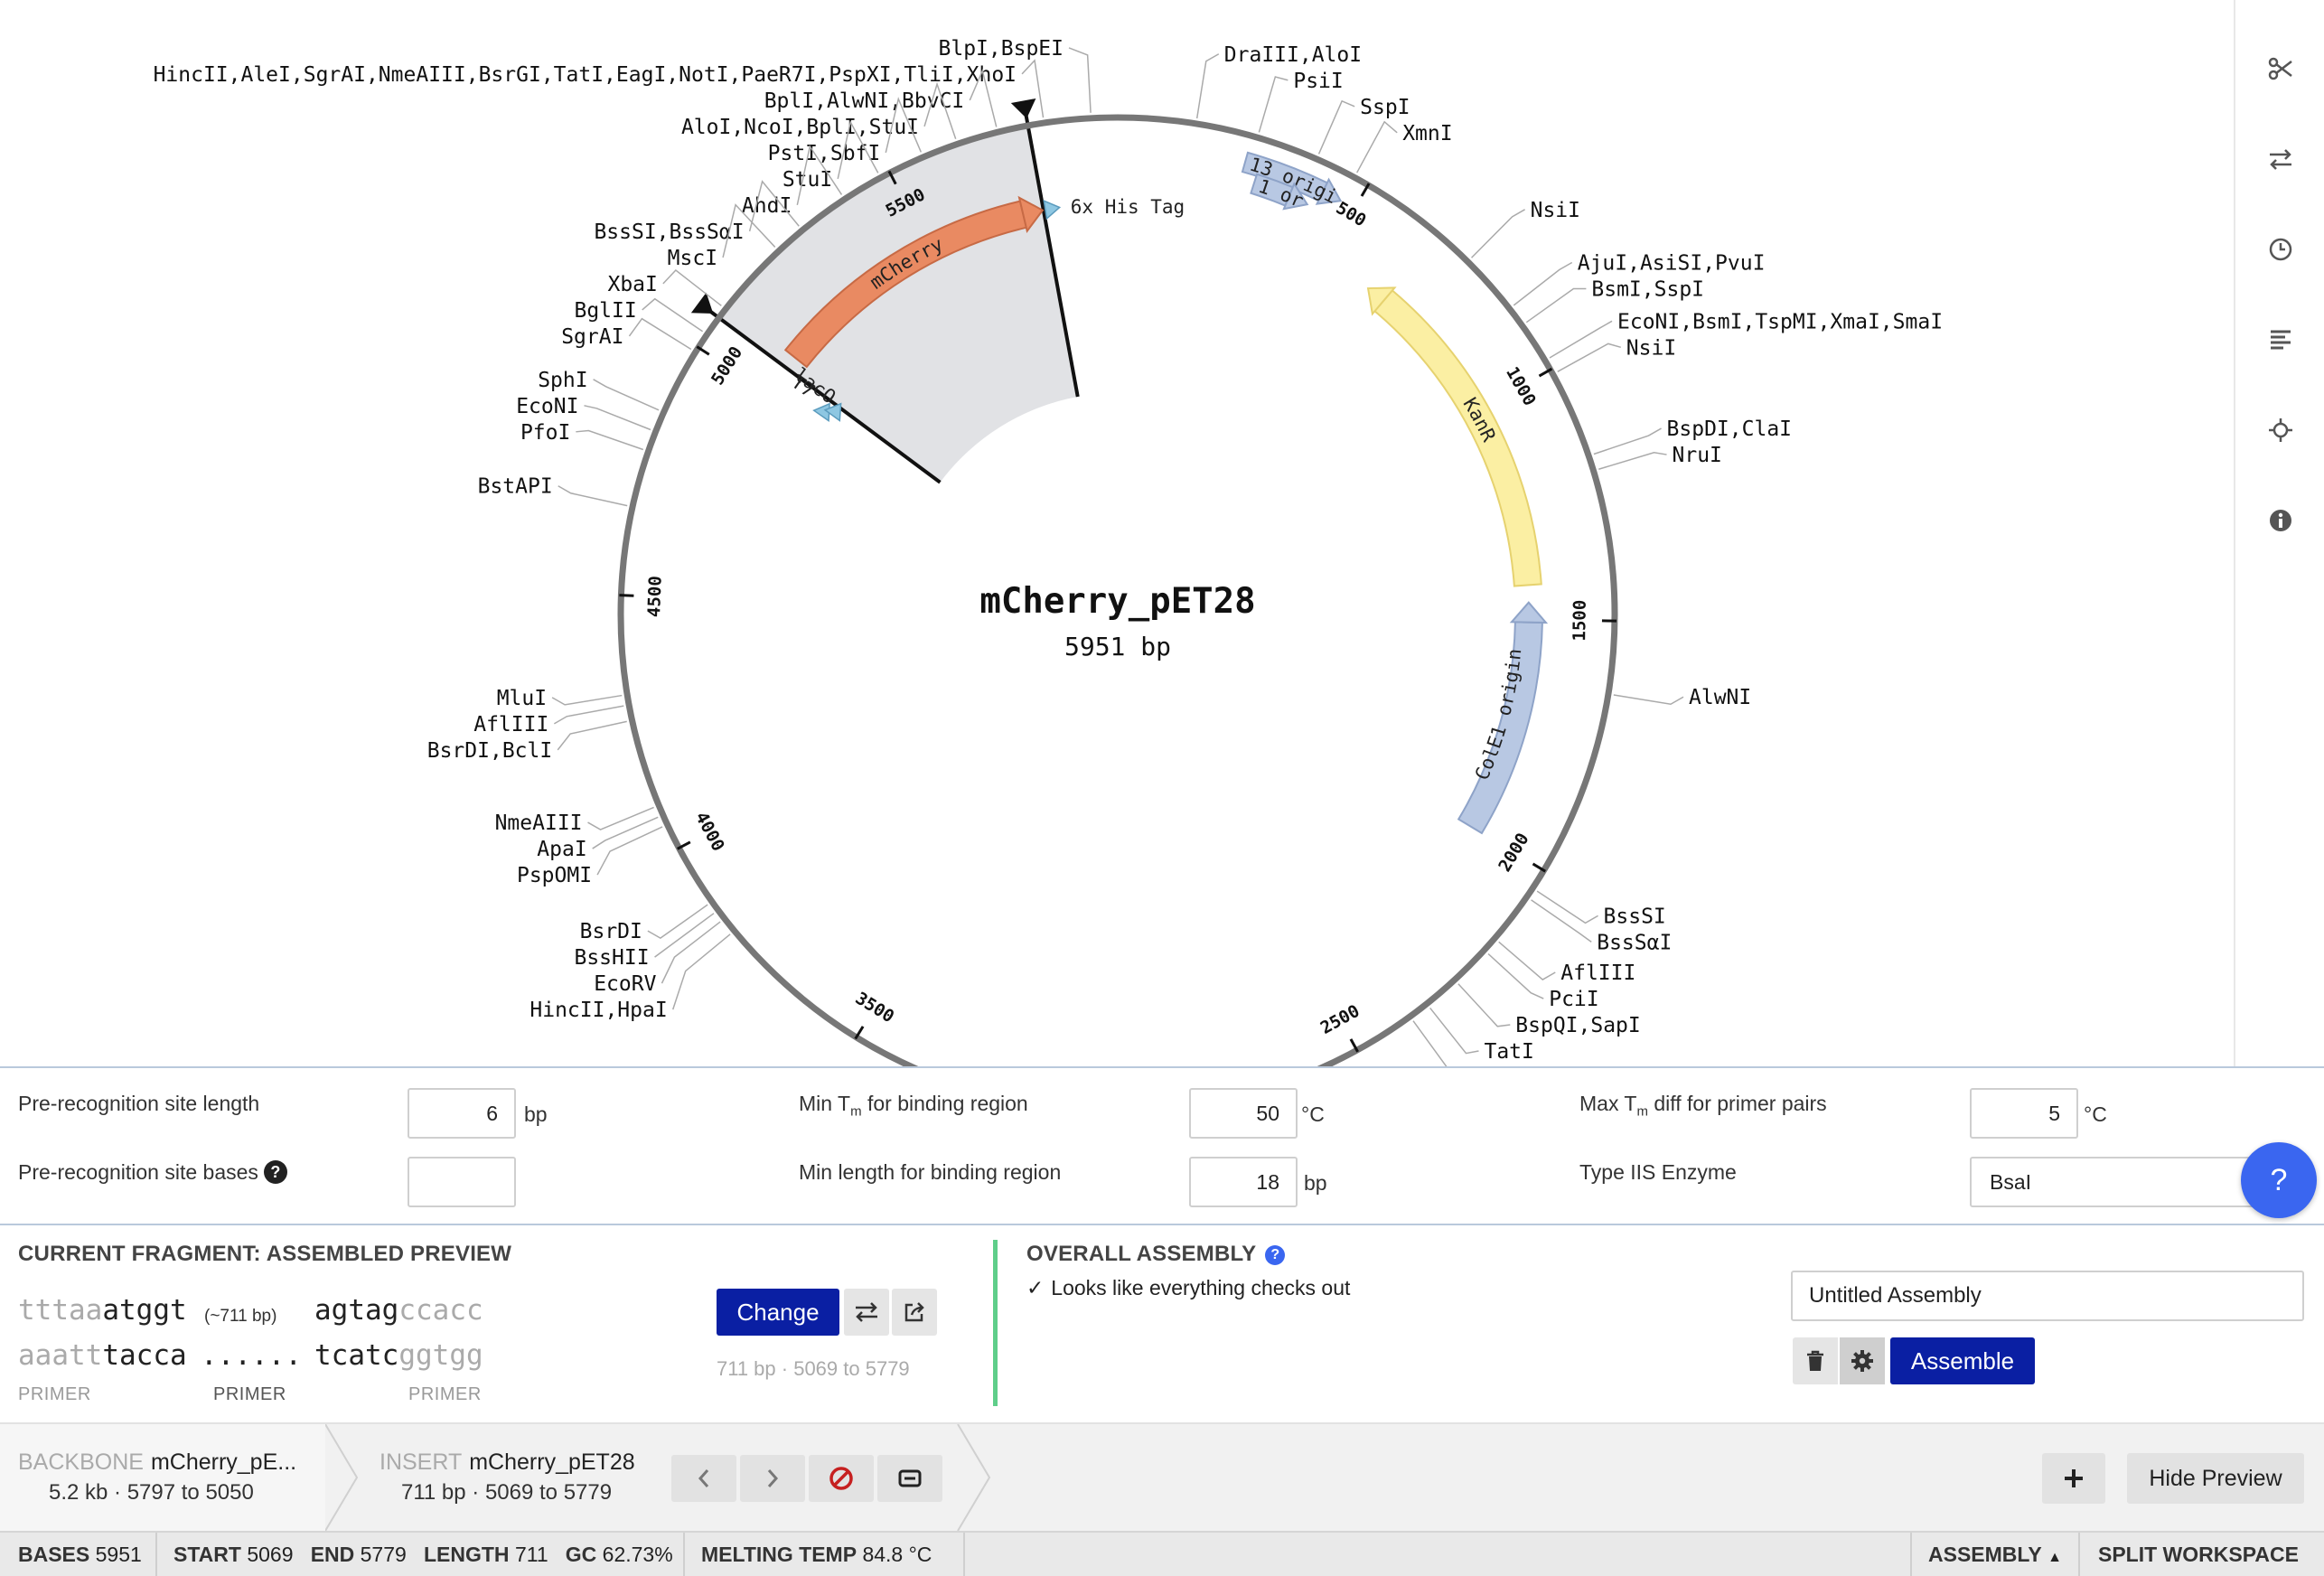  Describe the element at coordinates (692, 258) in the screenshot. I see `enzyme-label: MscI` at that location.